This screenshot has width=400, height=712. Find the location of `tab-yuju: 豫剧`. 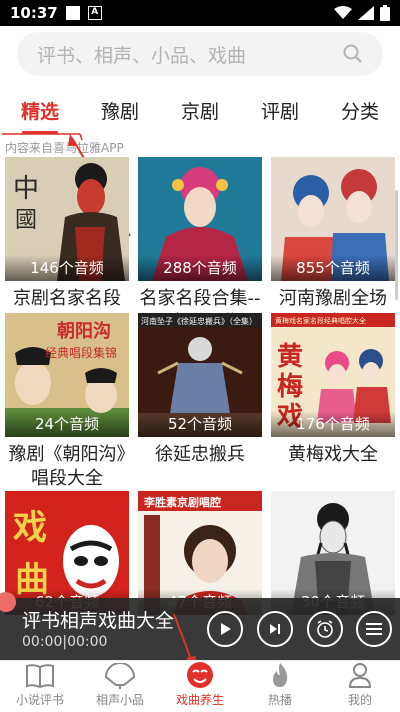

tab-yuju: 豫剧 is located at coordinates (120, 110).